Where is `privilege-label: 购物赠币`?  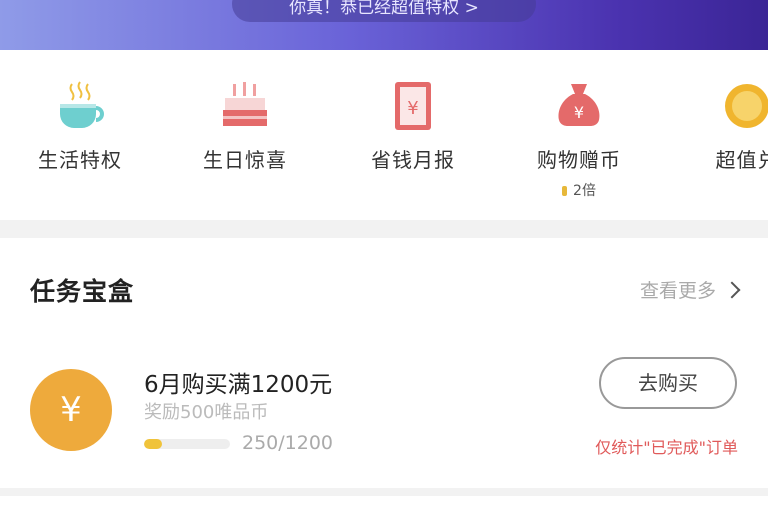
privilege-label: 购物赠币 is located at coordinates (579, 160).